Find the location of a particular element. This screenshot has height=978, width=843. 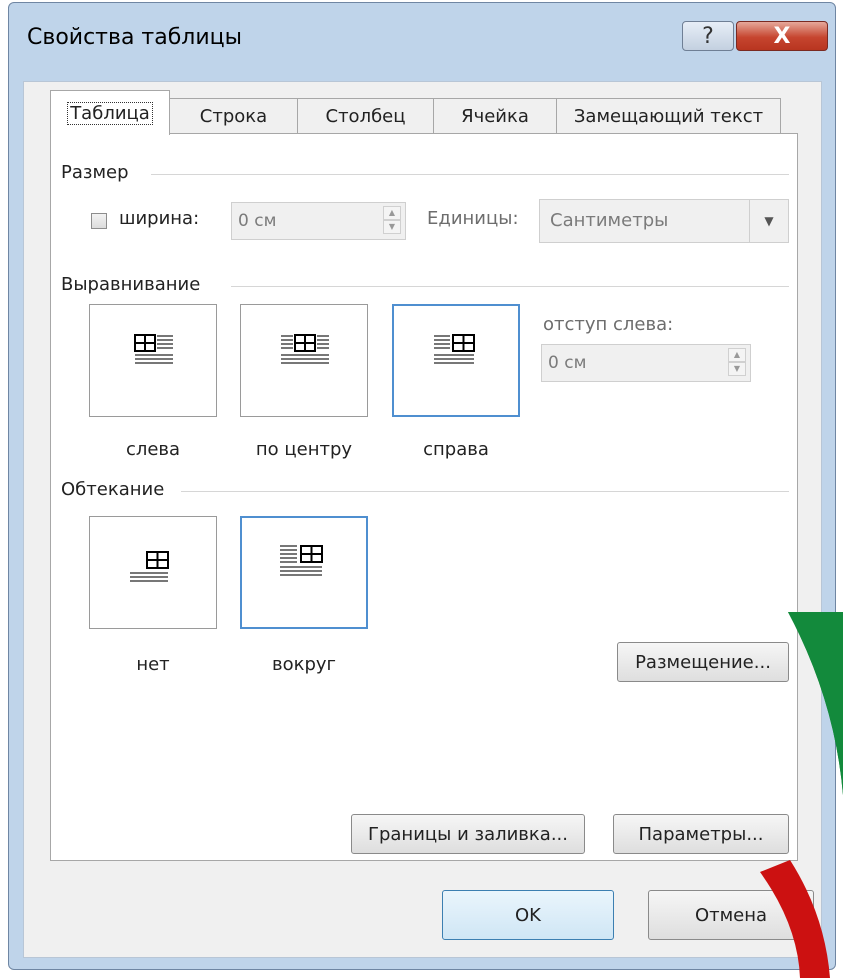

decorative-arcs is located at coordinates (801, 795).